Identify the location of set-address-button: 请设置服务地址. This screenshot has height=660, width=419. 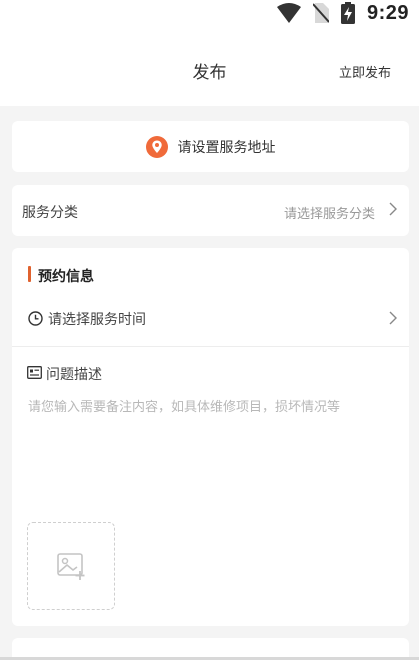
(210, 146).